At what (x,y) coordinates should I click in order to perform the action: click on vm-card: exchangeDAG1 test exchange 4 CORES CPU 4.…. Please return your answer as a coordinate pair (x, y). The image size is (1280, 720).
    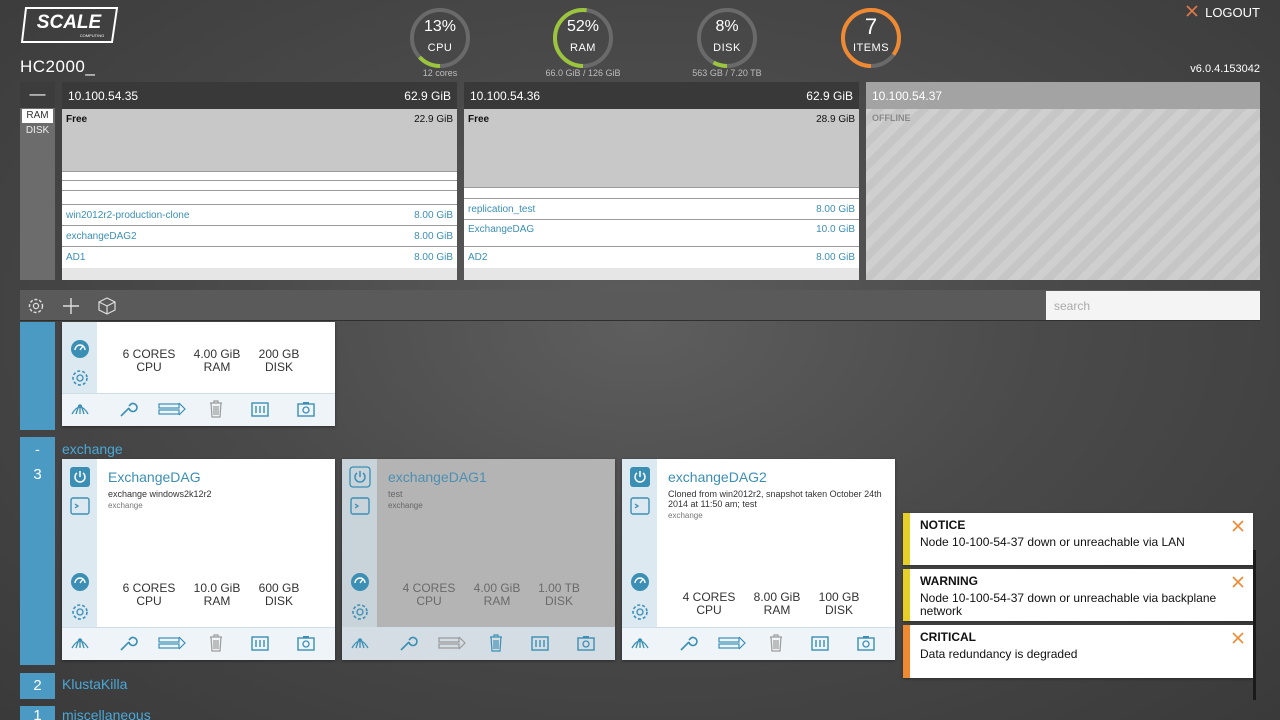
    Looking at the image, I should click on (478, 559).